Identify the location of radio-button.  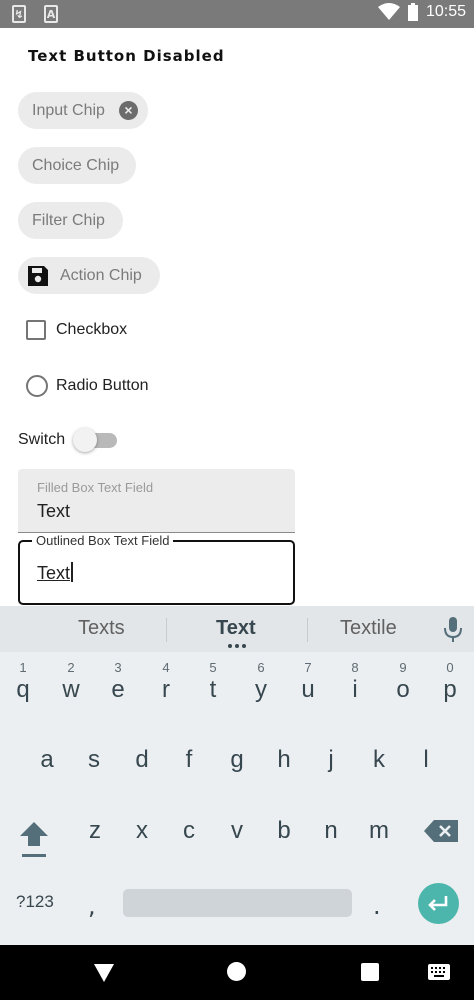
(37, 386).